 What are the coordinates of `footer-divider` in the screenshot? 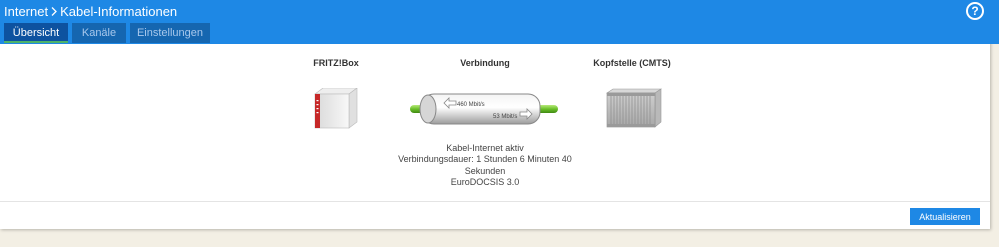 It's located at (495, 201).